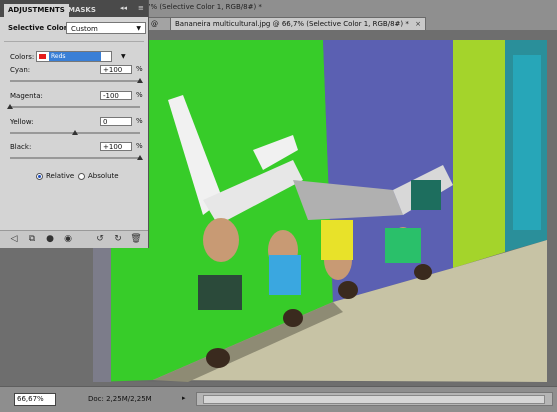 This screenshot has width=557, height=412. What do you see at coordinates (32, 239) in the screenshot?
I see `clip-layer-icon: ⧉` at bounding box center [32, 239].